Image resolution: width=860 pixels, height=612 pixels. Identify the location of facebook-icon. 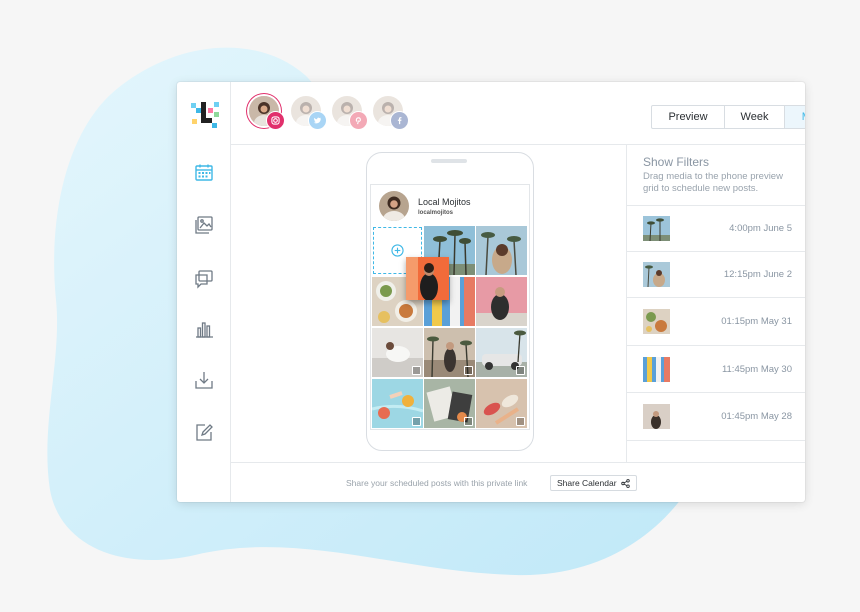
(399, 120).